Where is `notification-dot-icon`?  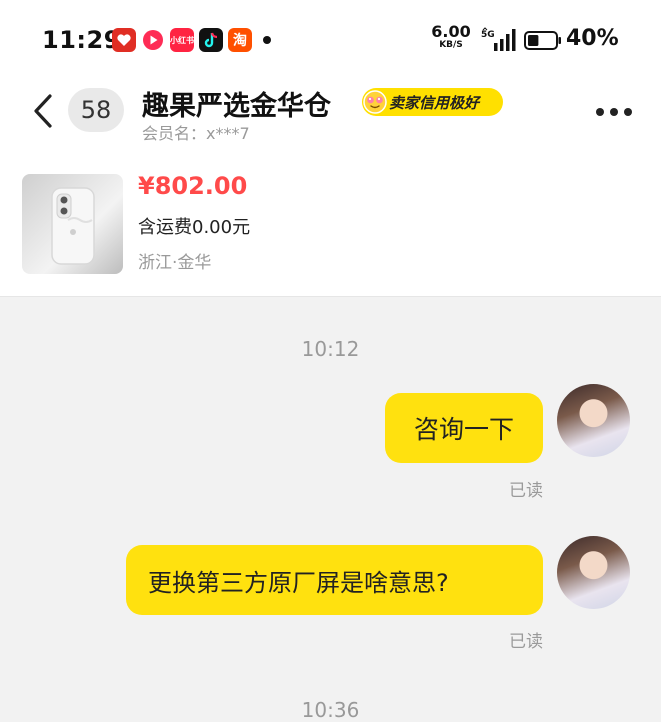
notification-dot-icon is located at coordinates (267, 40).